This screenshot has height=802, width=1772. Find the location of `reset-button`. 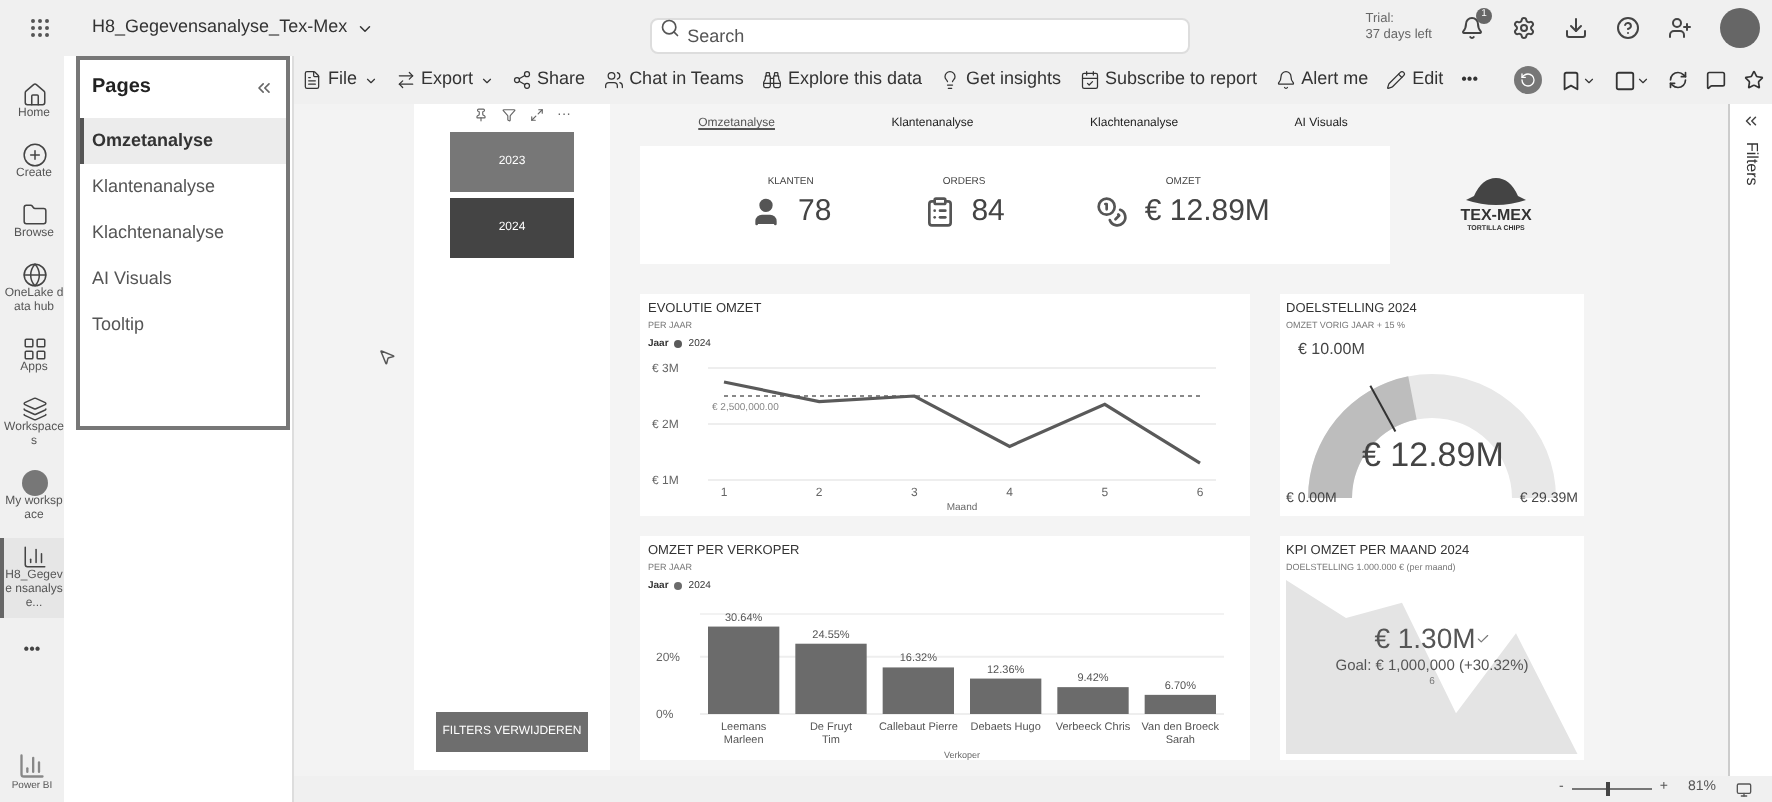

reset-button is located at coordinates (1528, 80).